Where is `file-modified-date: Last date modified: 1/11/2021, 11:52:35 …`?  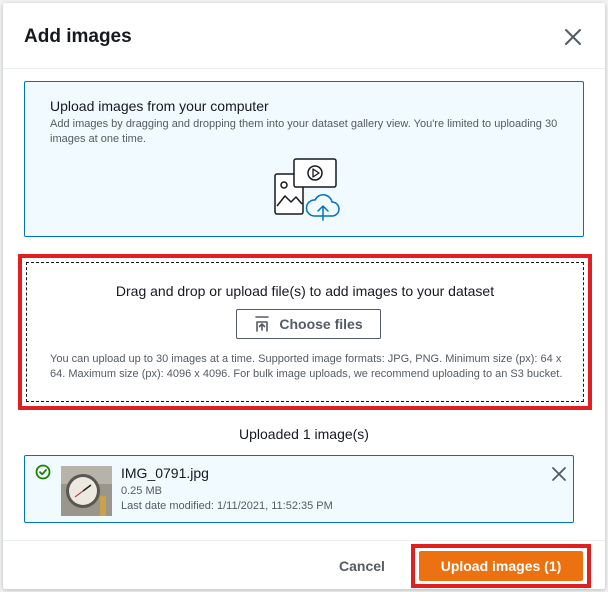
file-modified-date: Last date modified: 1/11/2021, 11:52:35 … is located at coordinates (227, 506).